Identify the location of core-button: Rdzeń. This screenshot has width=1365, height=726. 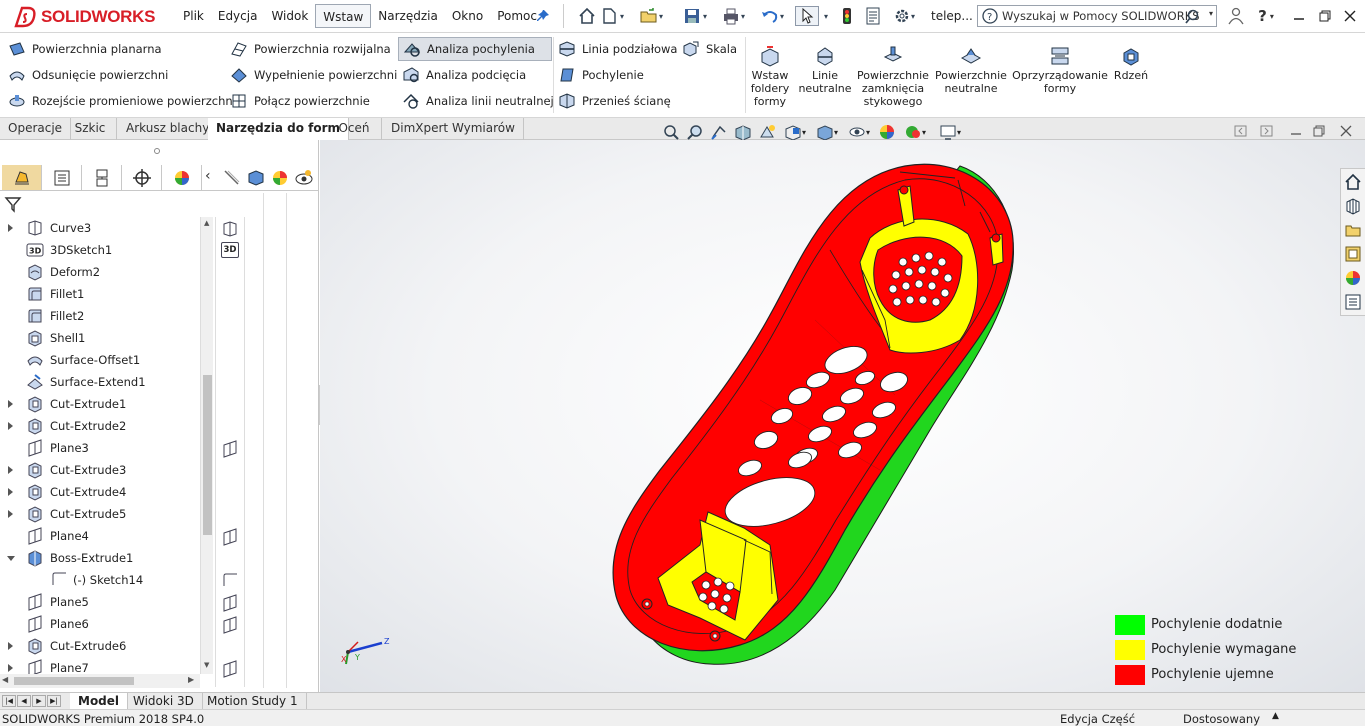
(1131, 63).